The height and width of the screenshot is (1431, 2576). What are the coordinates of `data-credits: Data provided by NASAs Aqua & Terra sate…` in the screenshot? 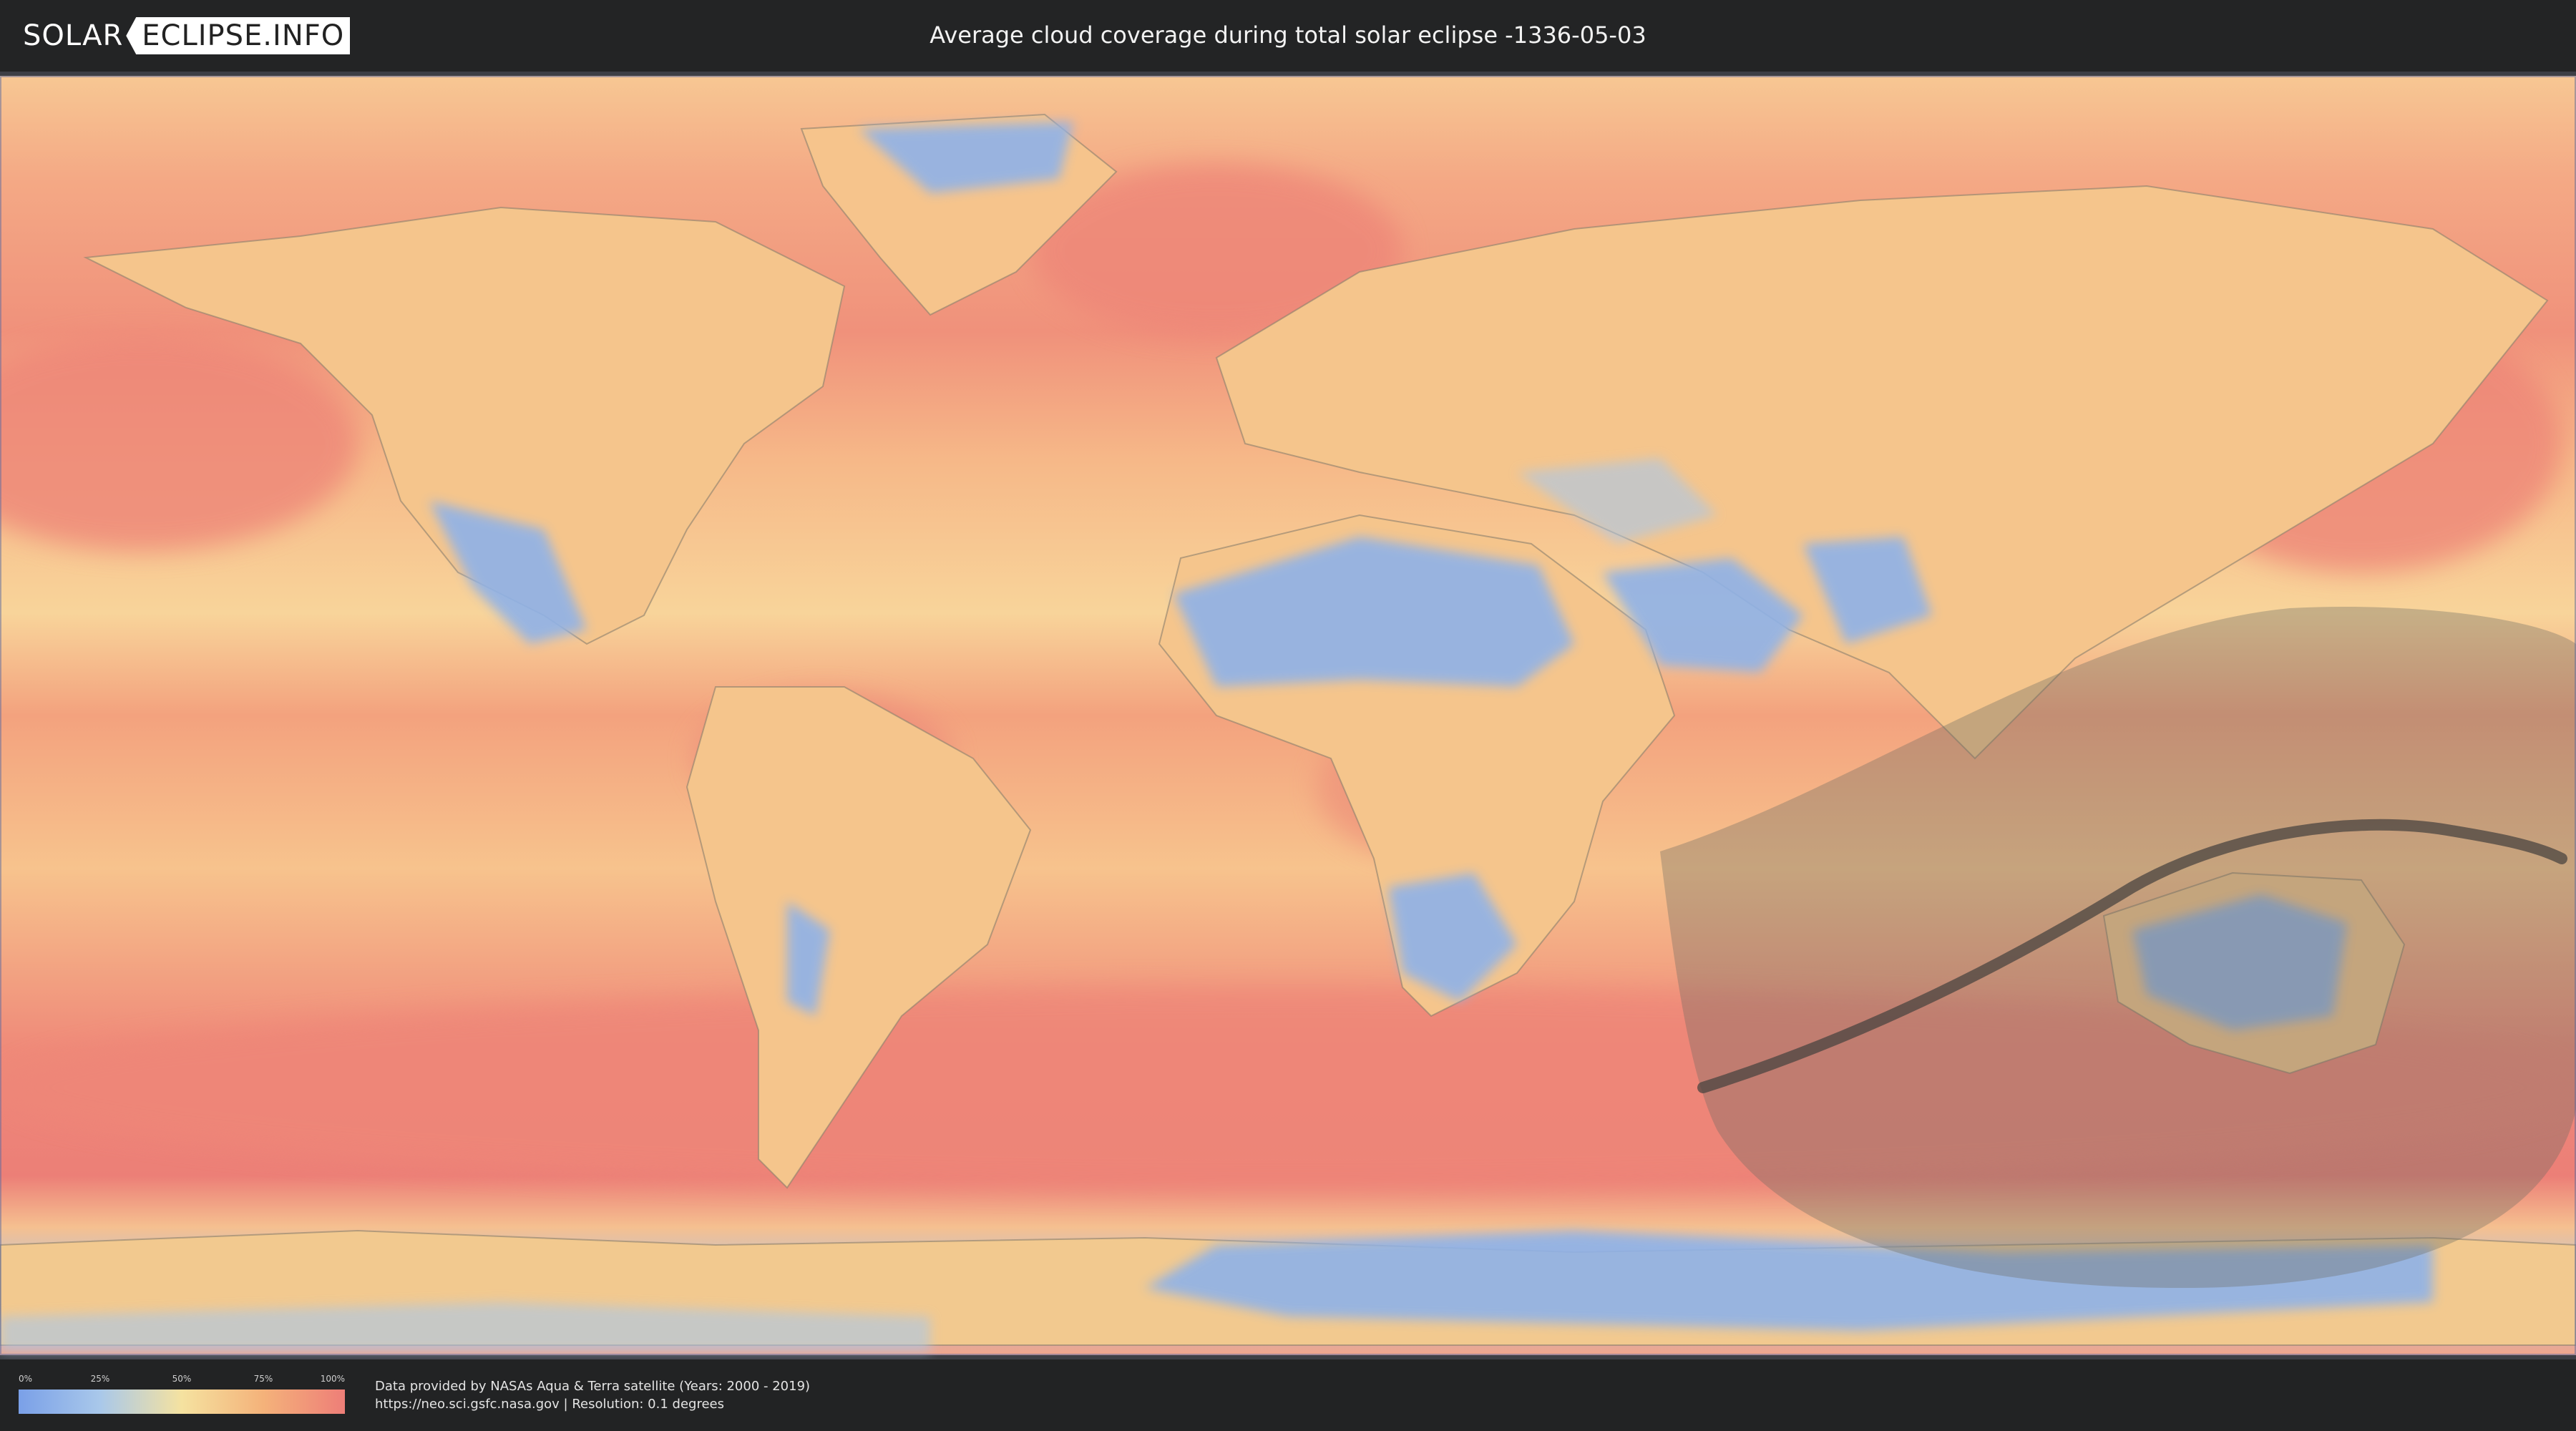 It's located at (592, 1395).